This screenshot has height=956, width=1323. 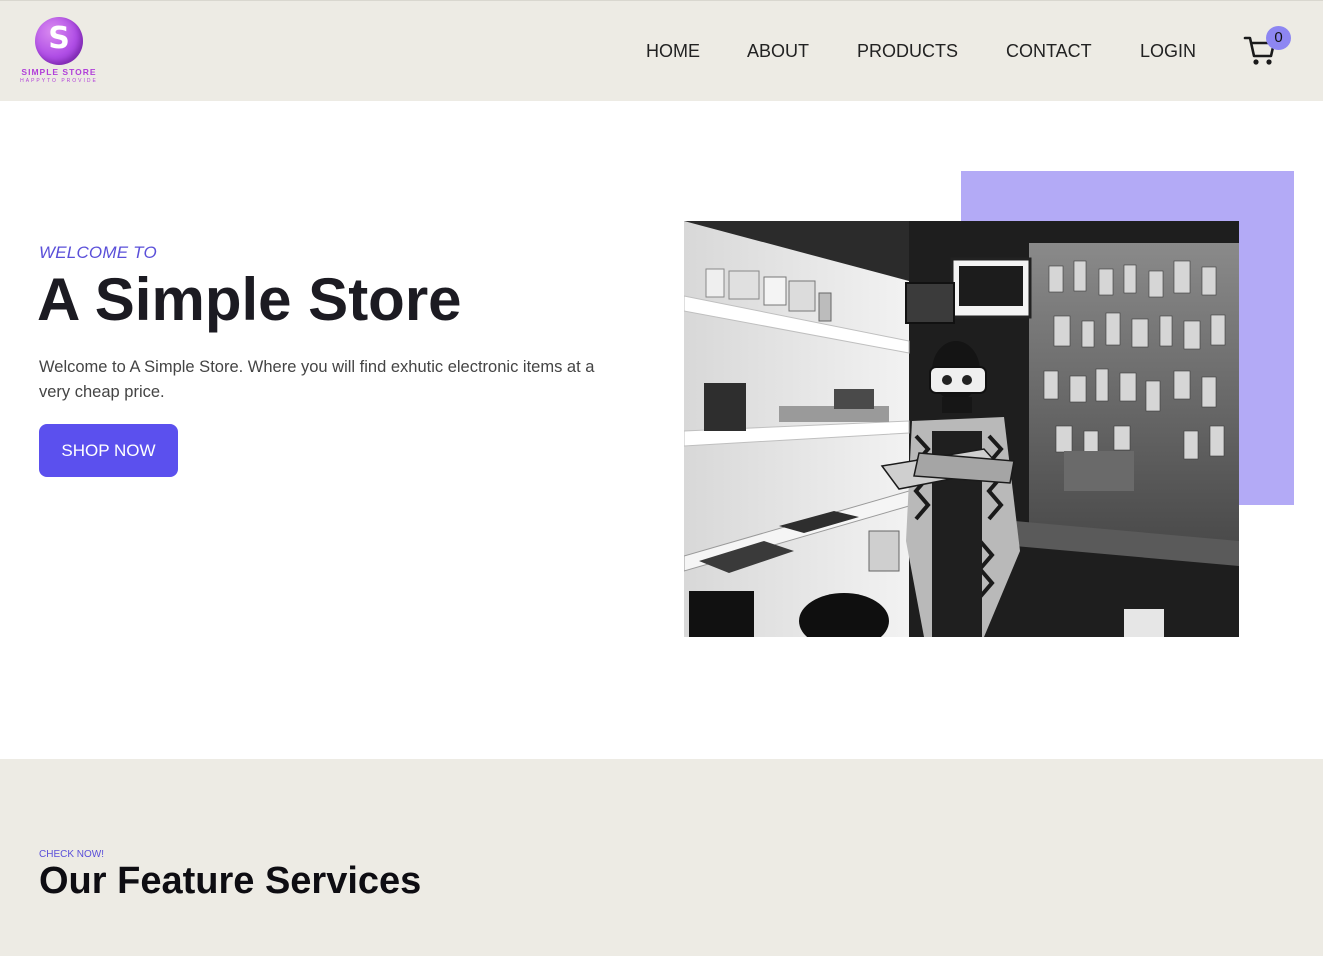 I want to click on cart-count-badge: 0, so click(x=1278, y=38).